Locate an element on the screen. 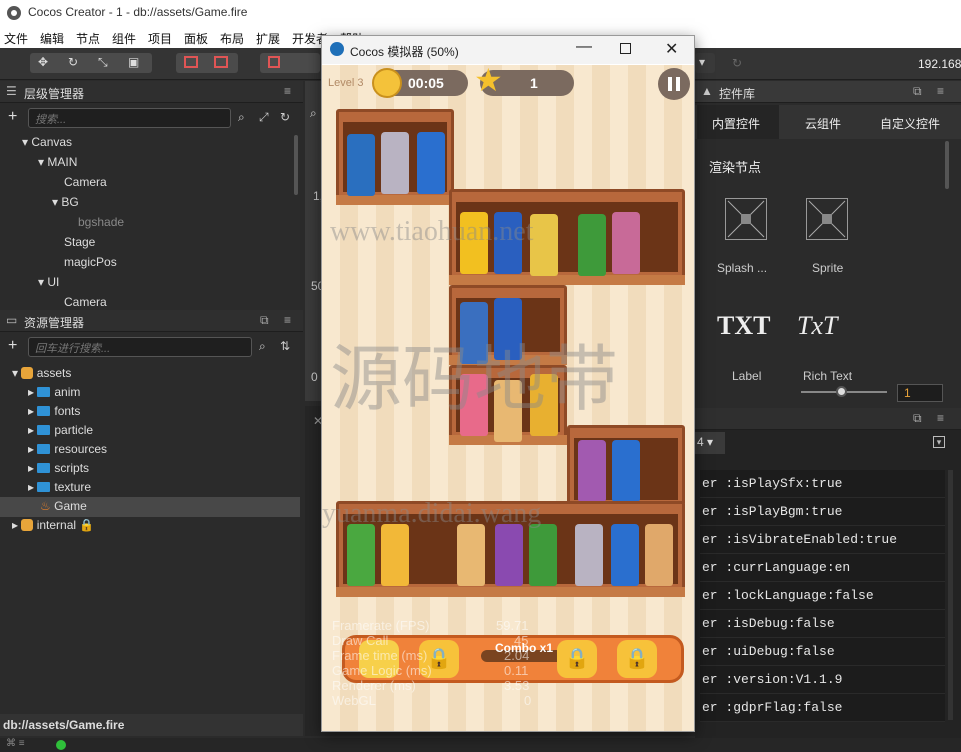 This screenshot has height=752, width=961. tree-node: bgshade is located at coordinates (101, 222).